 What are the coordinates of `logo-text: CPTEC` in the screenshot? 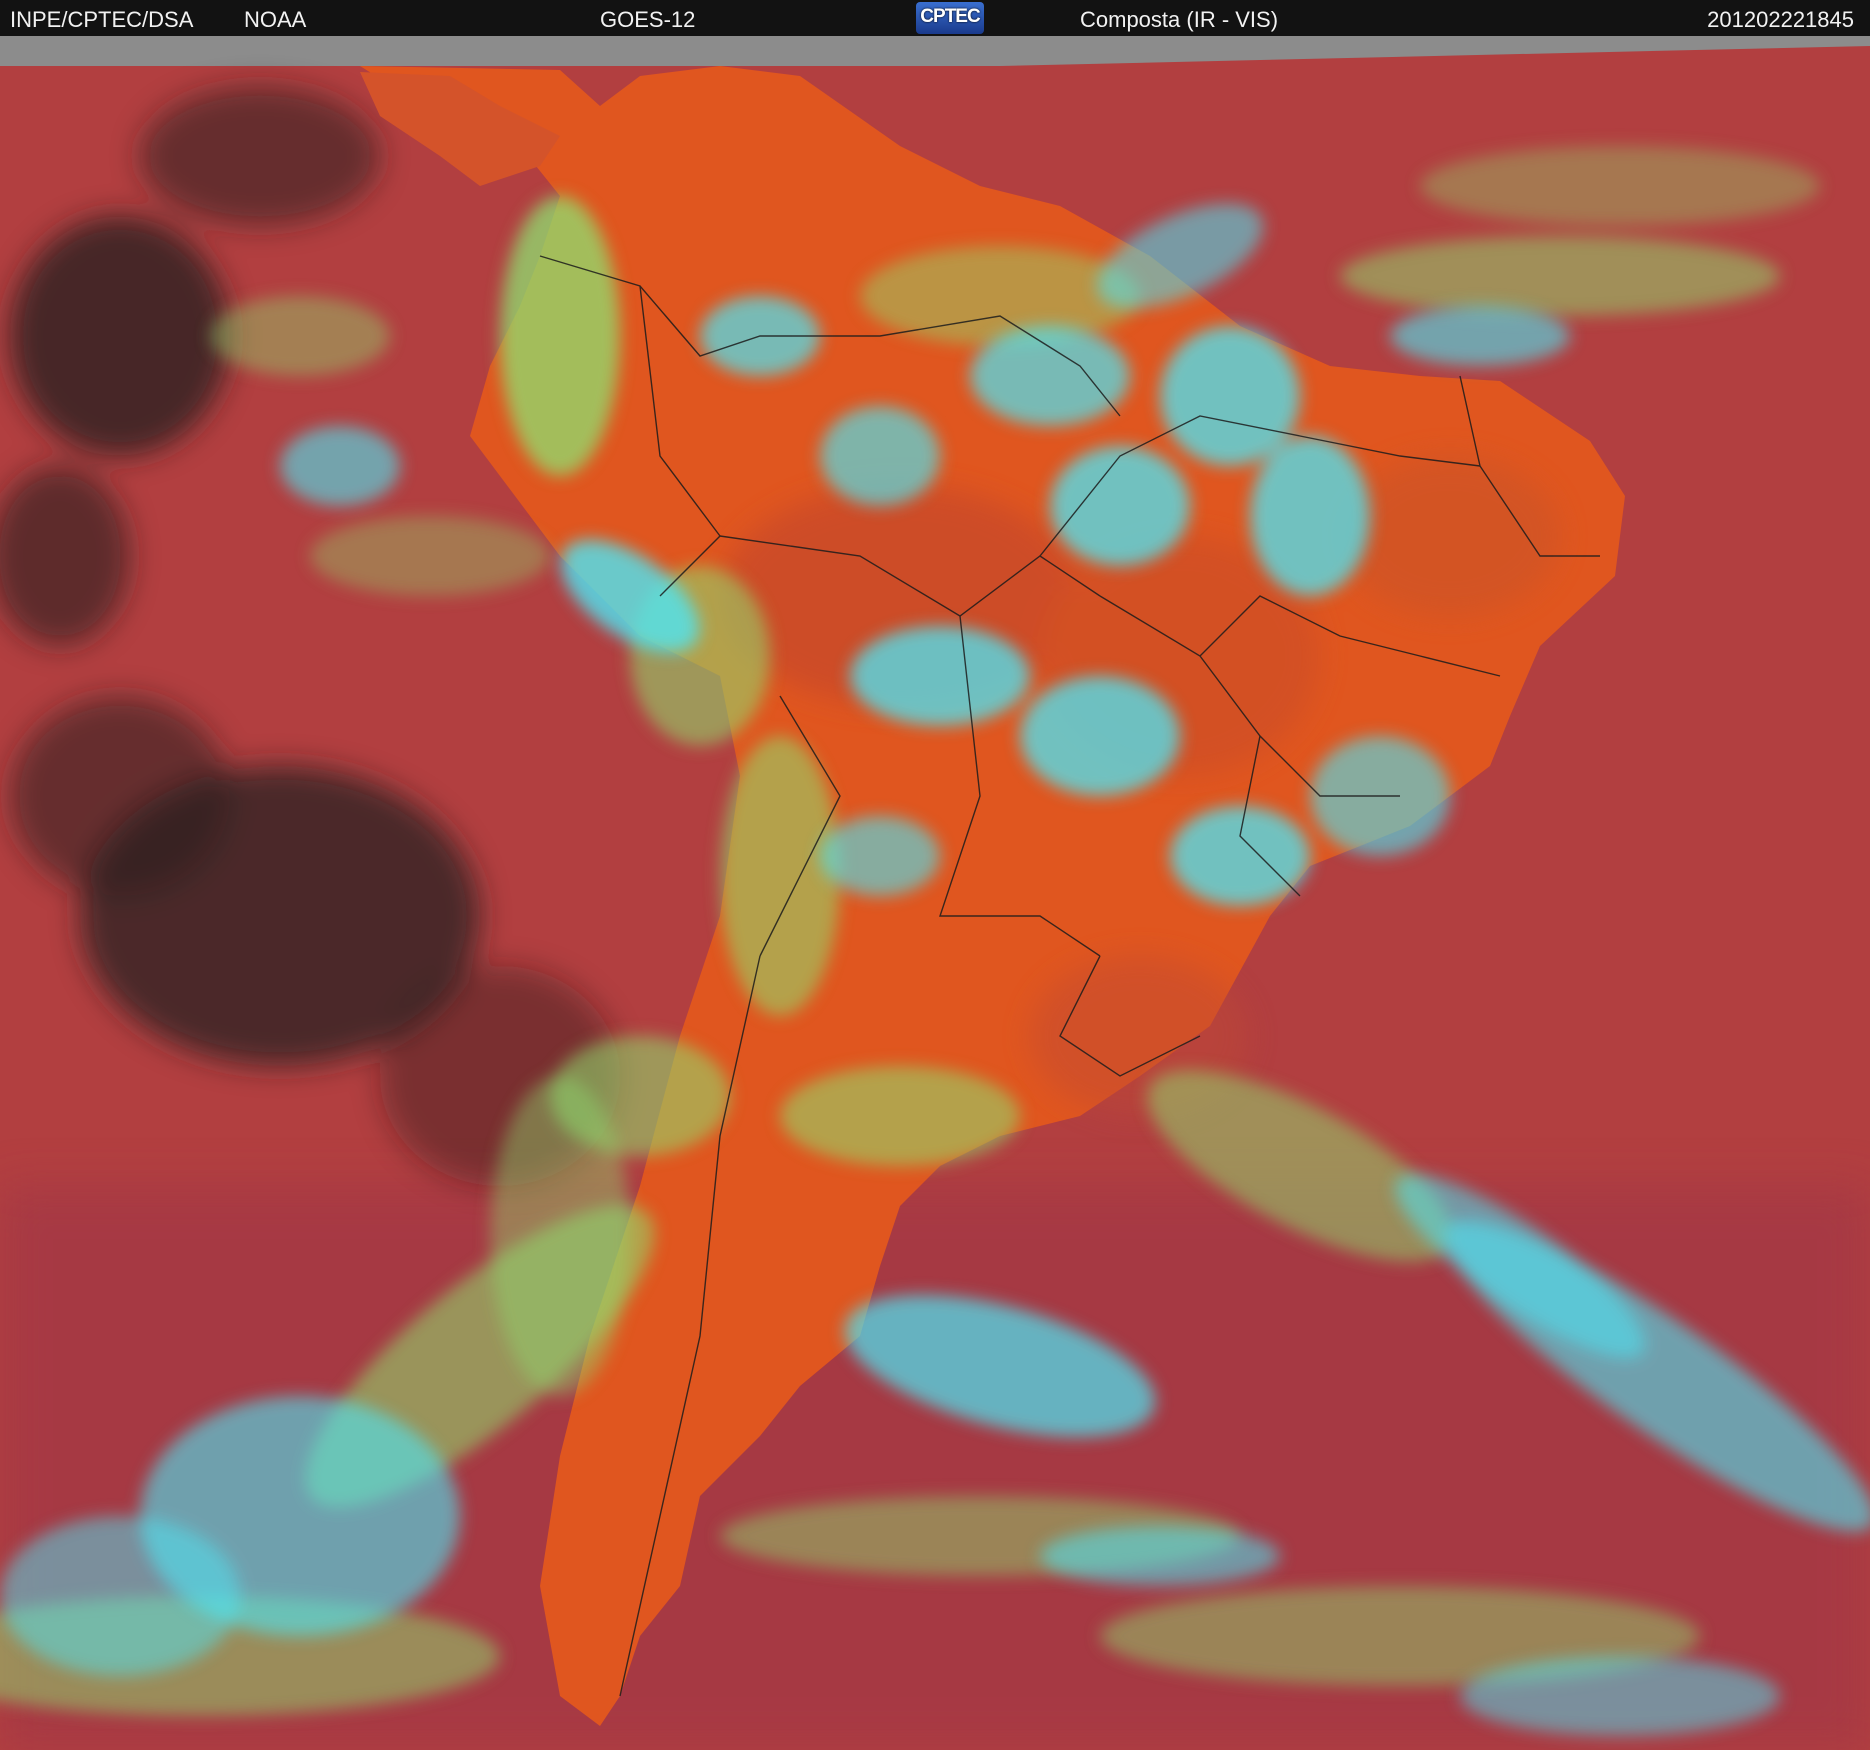 It's located at (950, 16).